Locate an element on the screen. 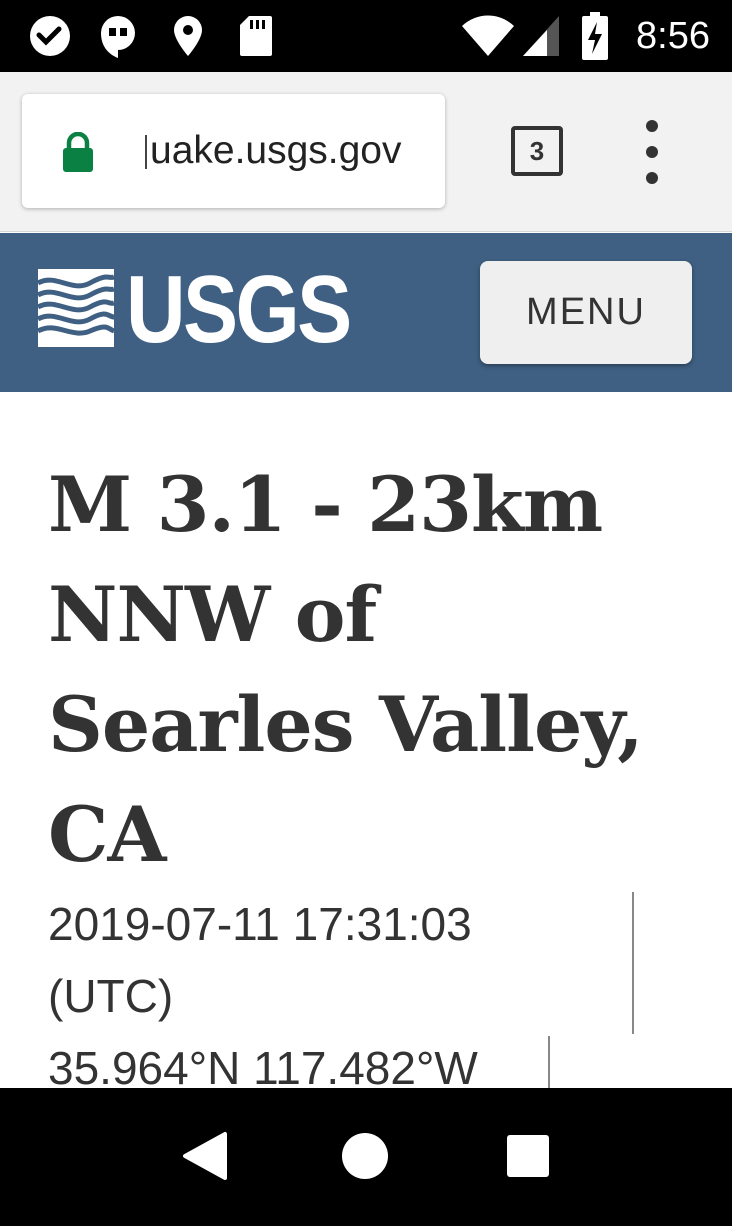 Image resolution: width=732 pixels, height=1226 pixels. overflow-menu-button is located at coordinates (652, 152).